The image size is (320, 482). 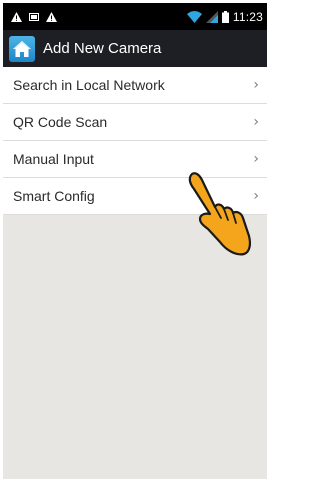 What do you see at coordinates (211, 16) in the screenshot?
I see `signal-icon` at bounding box center [211, 16].